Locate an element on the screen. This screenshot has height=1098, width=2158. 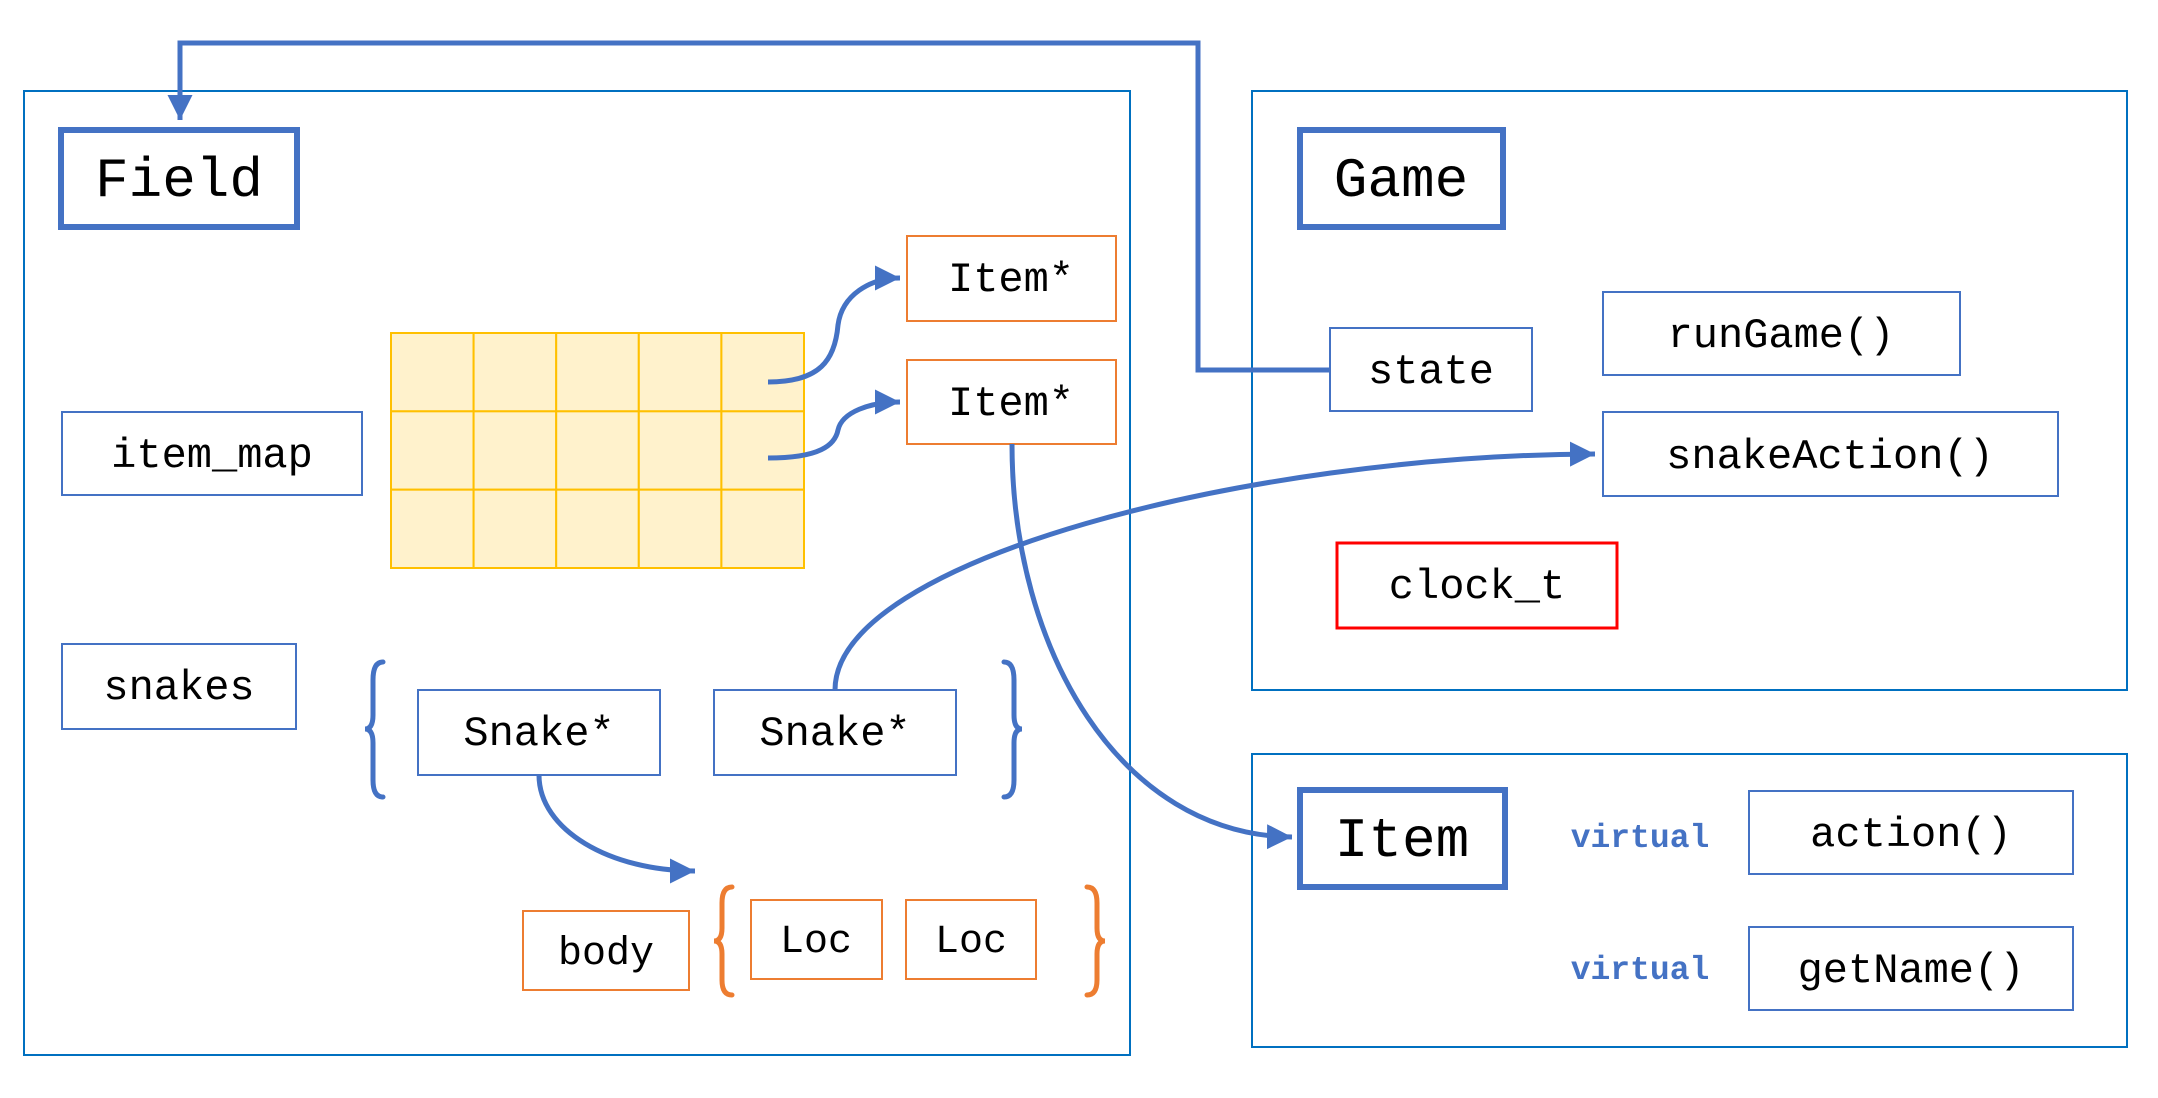
clock-box: clock_t is located at coordinates (1477, 585).